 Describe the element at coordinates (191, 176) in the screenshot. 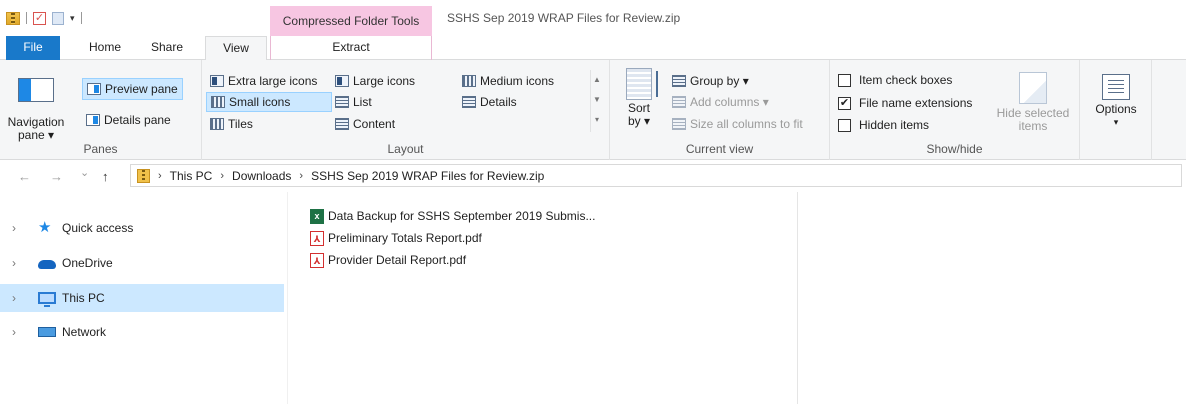

I see `breadcrumb-this-pc: This PC` at that location.